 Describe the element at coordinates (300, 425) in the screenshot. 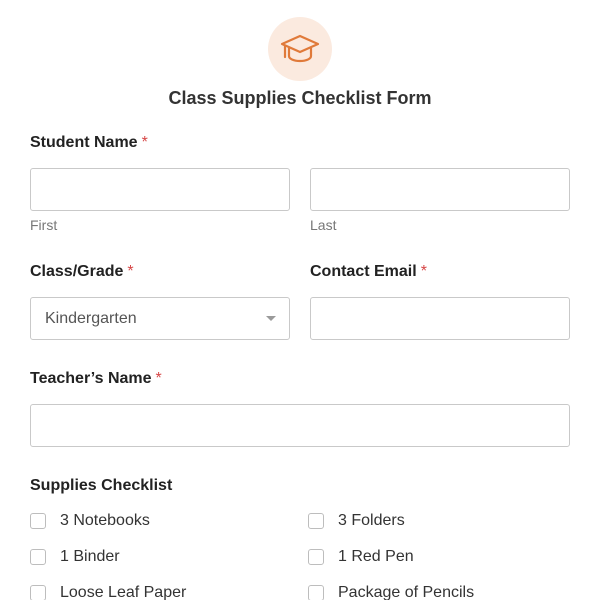

I see `teacher-name-input` at that location.